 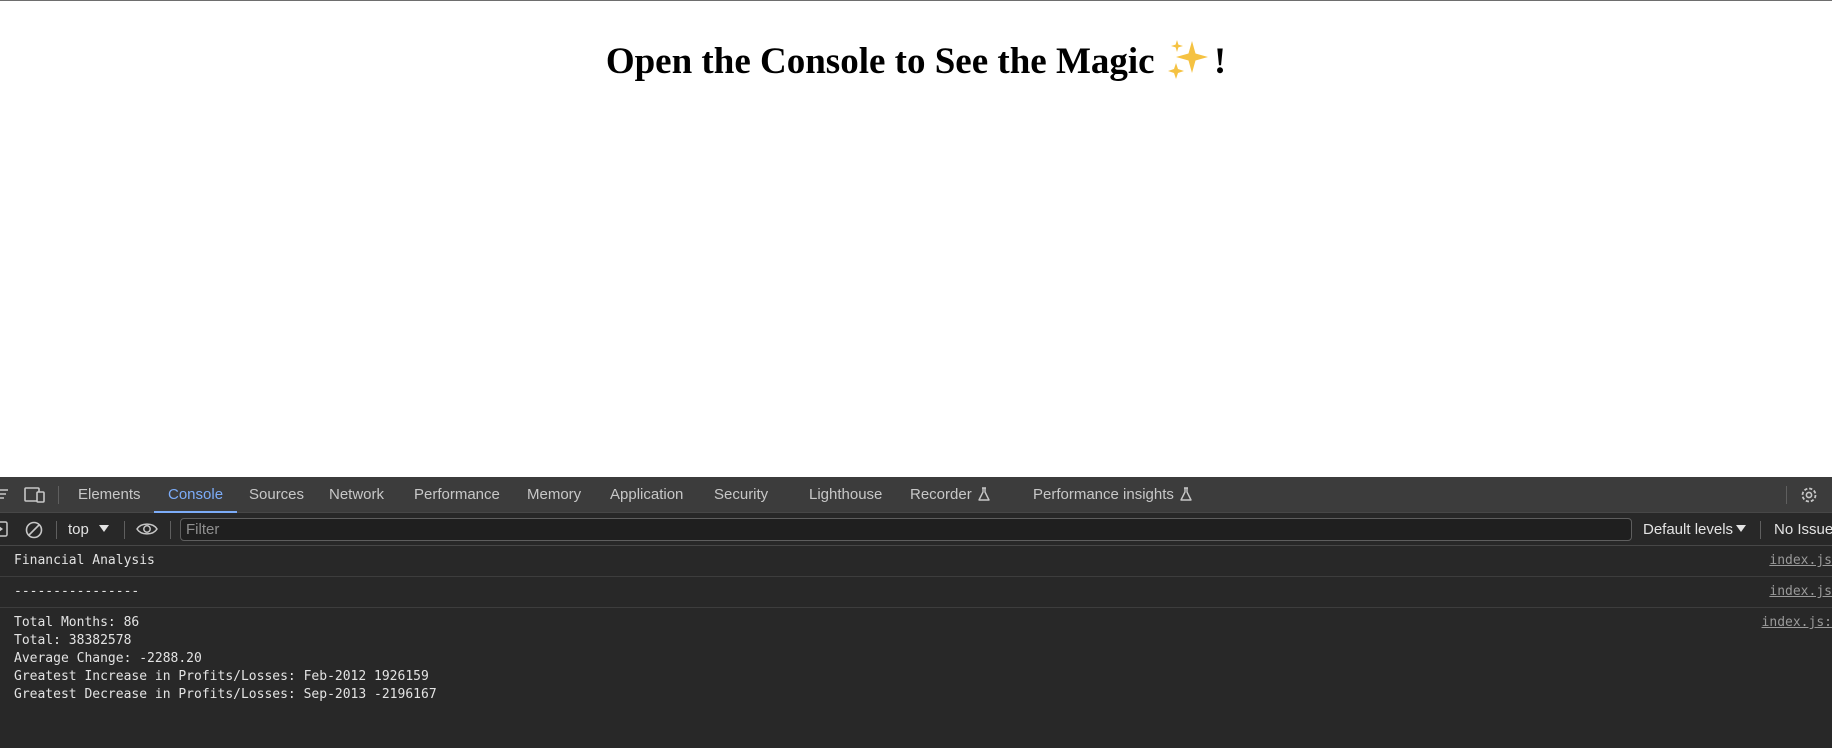 I want to click on console-message: ---------------- index.js, so click(x=916, y=592).